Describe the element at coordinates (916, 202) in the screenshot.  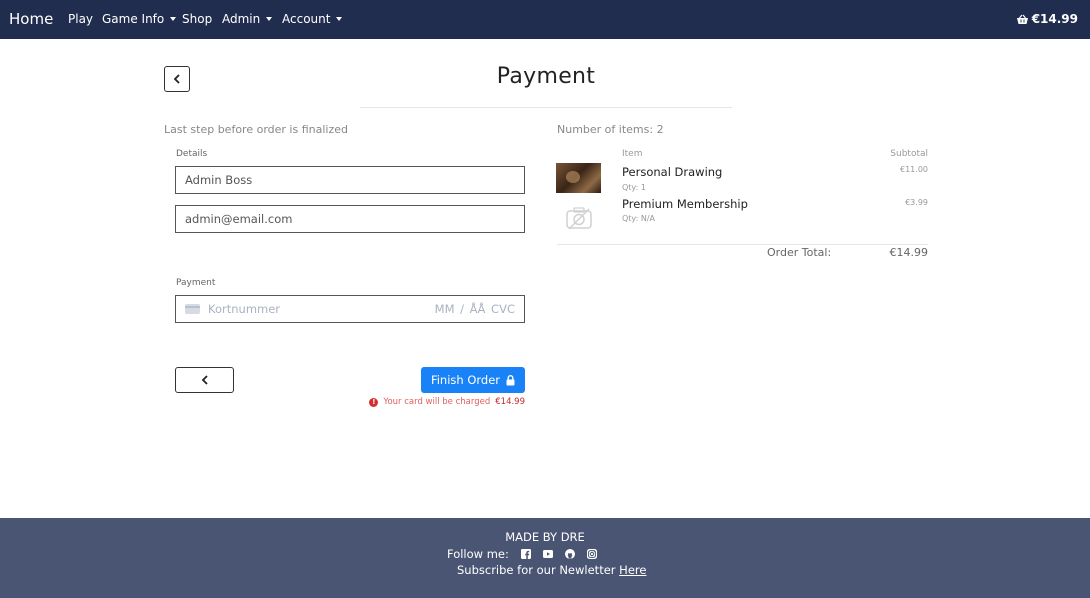
I see `item-subtotal: €3.99` at that location.